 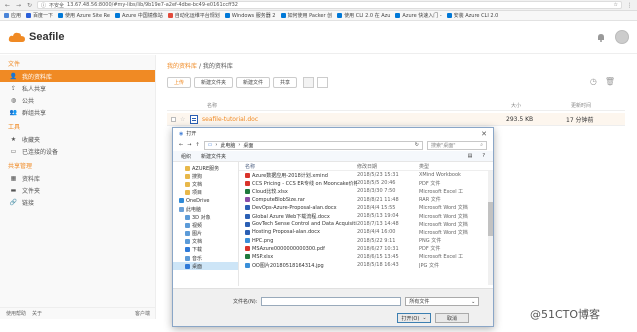 What do you see at coordinates (205, 168) in the screenshot?
I see `tree-item: AZURE服务` at bounding box center [205, 168].